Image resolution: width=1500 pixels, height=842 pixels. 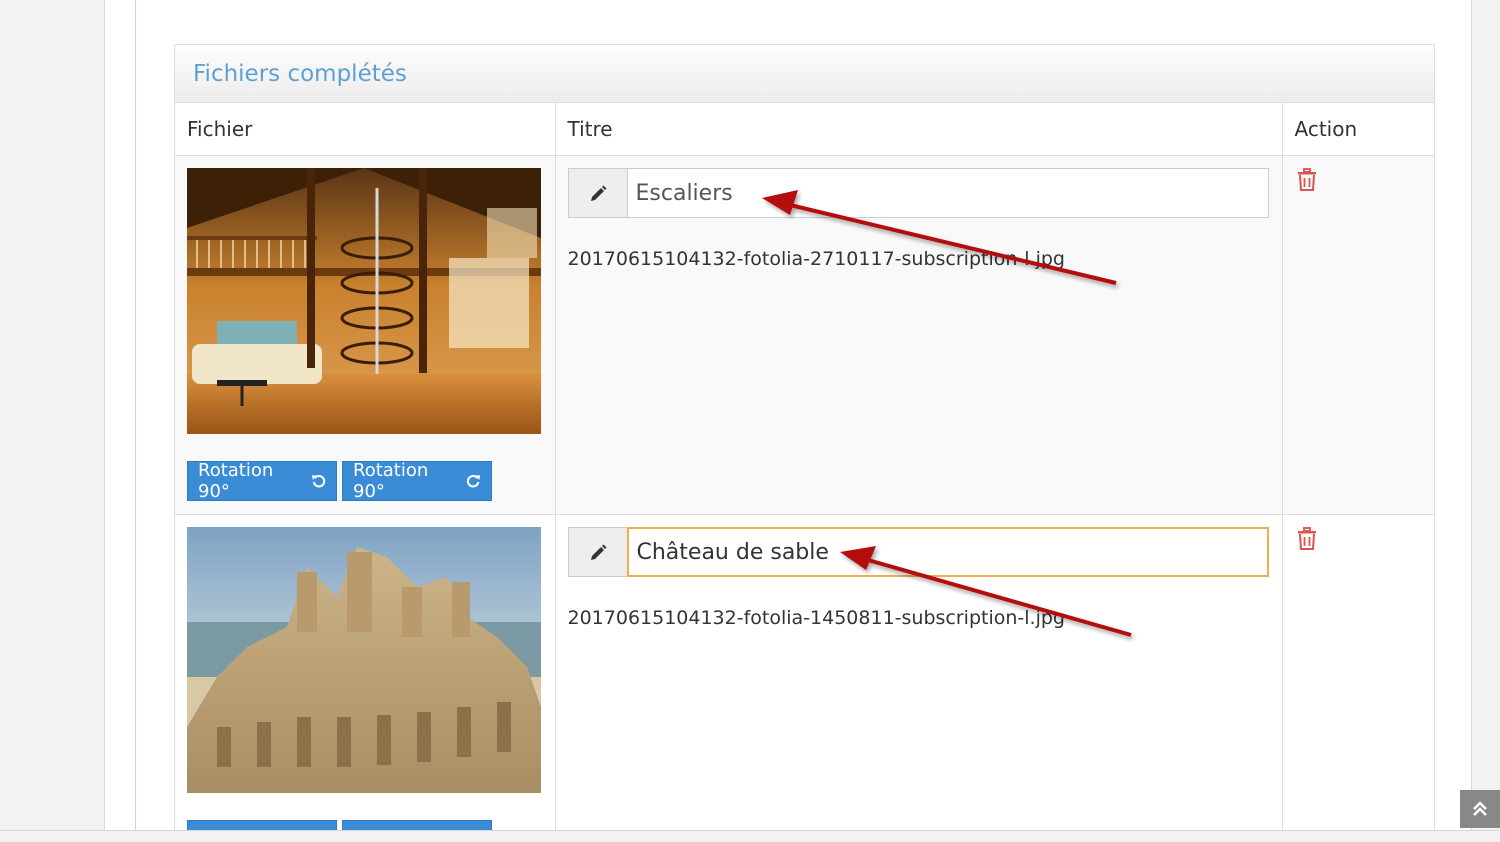 I want to click on table-header-row: Fichier Titre Action, so click(x=804, y=129).